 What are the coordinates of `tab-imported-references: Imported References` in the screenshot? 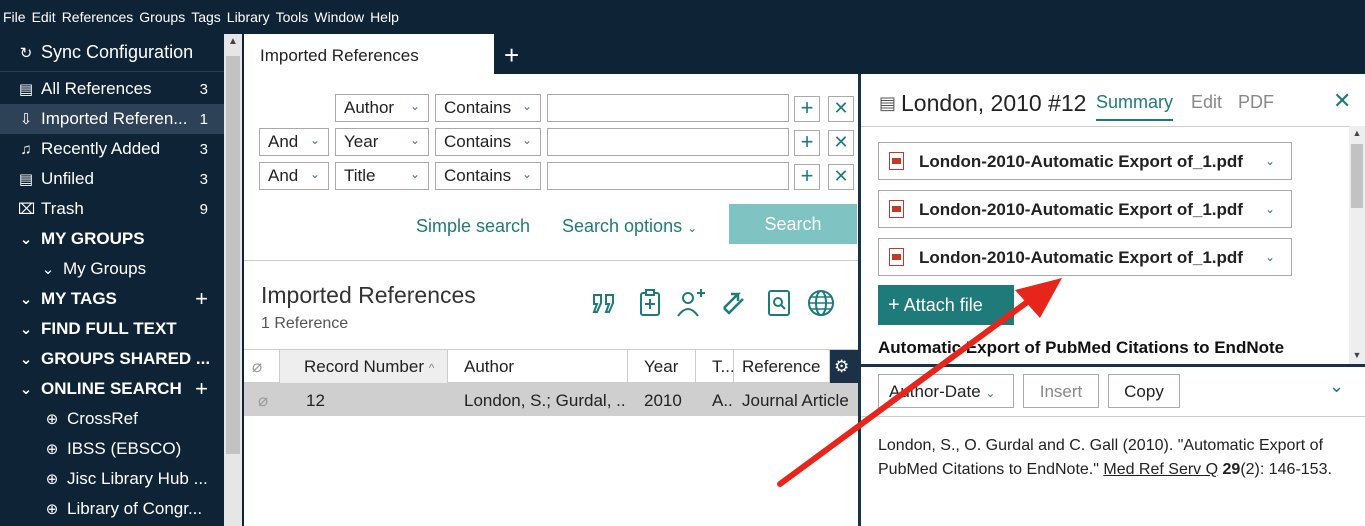 It's located at (369, 54).